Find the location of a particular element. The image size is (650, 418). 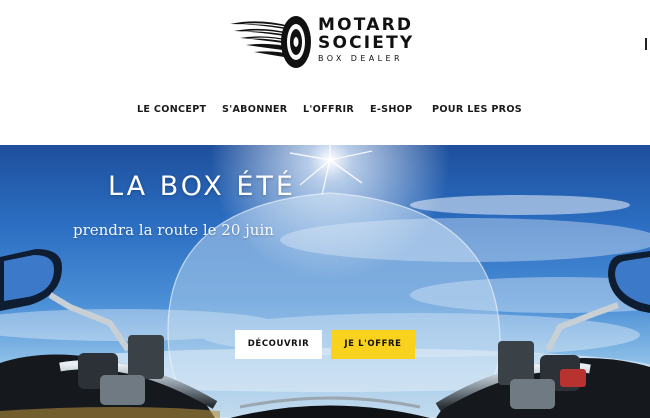

brand-logo: MOTARD SOCIETY BOX DEALER is located at coordinates (328, 42).